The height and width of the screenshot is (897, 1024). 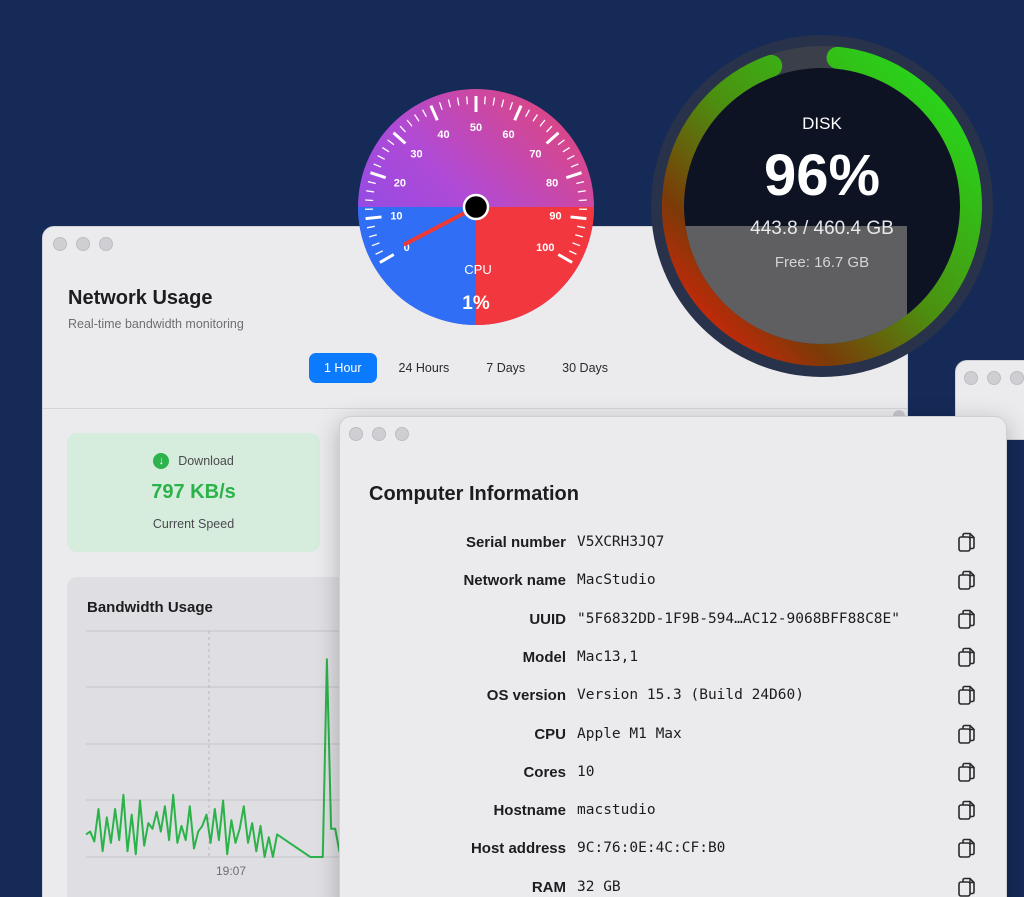 I want to click on info-value: Version 15.3 (Build 24D60), so click(x=690, y=695).